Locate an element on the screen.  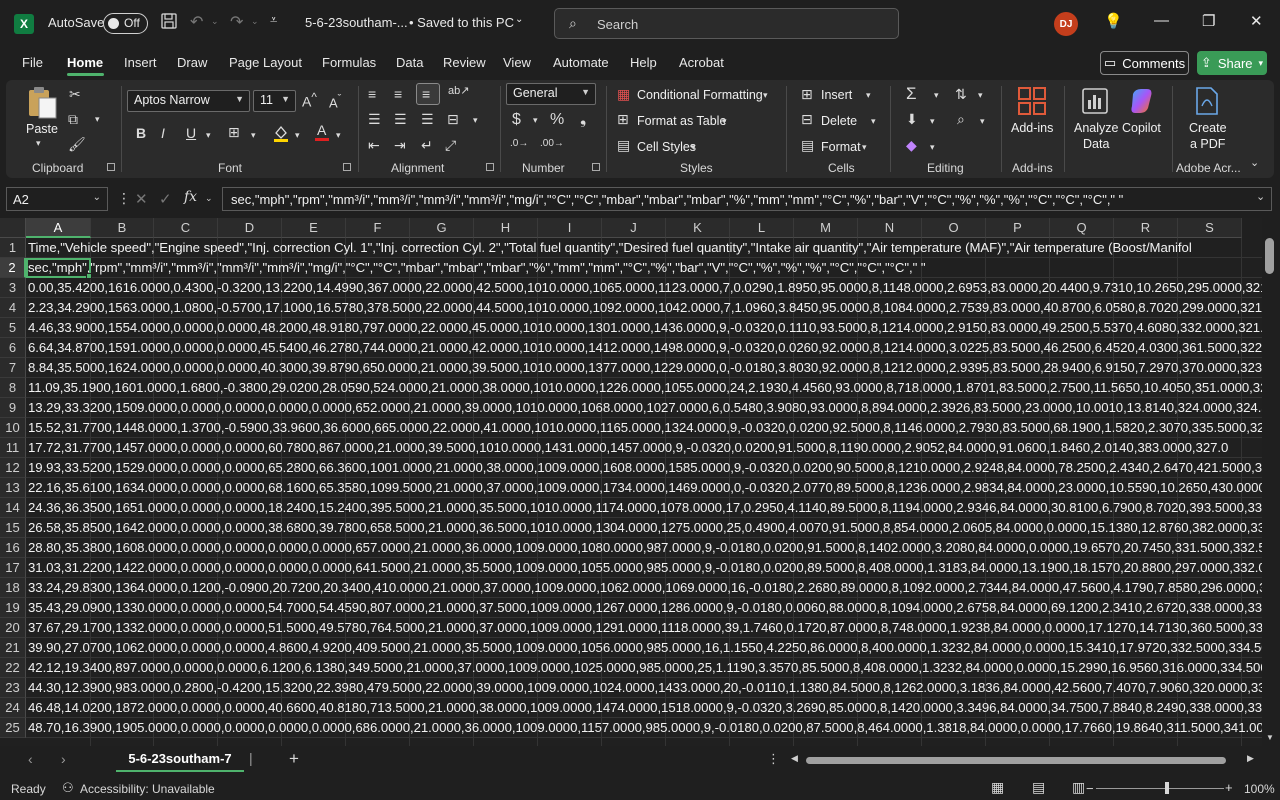
tab-data: Data is located at coordinates (409, 62).